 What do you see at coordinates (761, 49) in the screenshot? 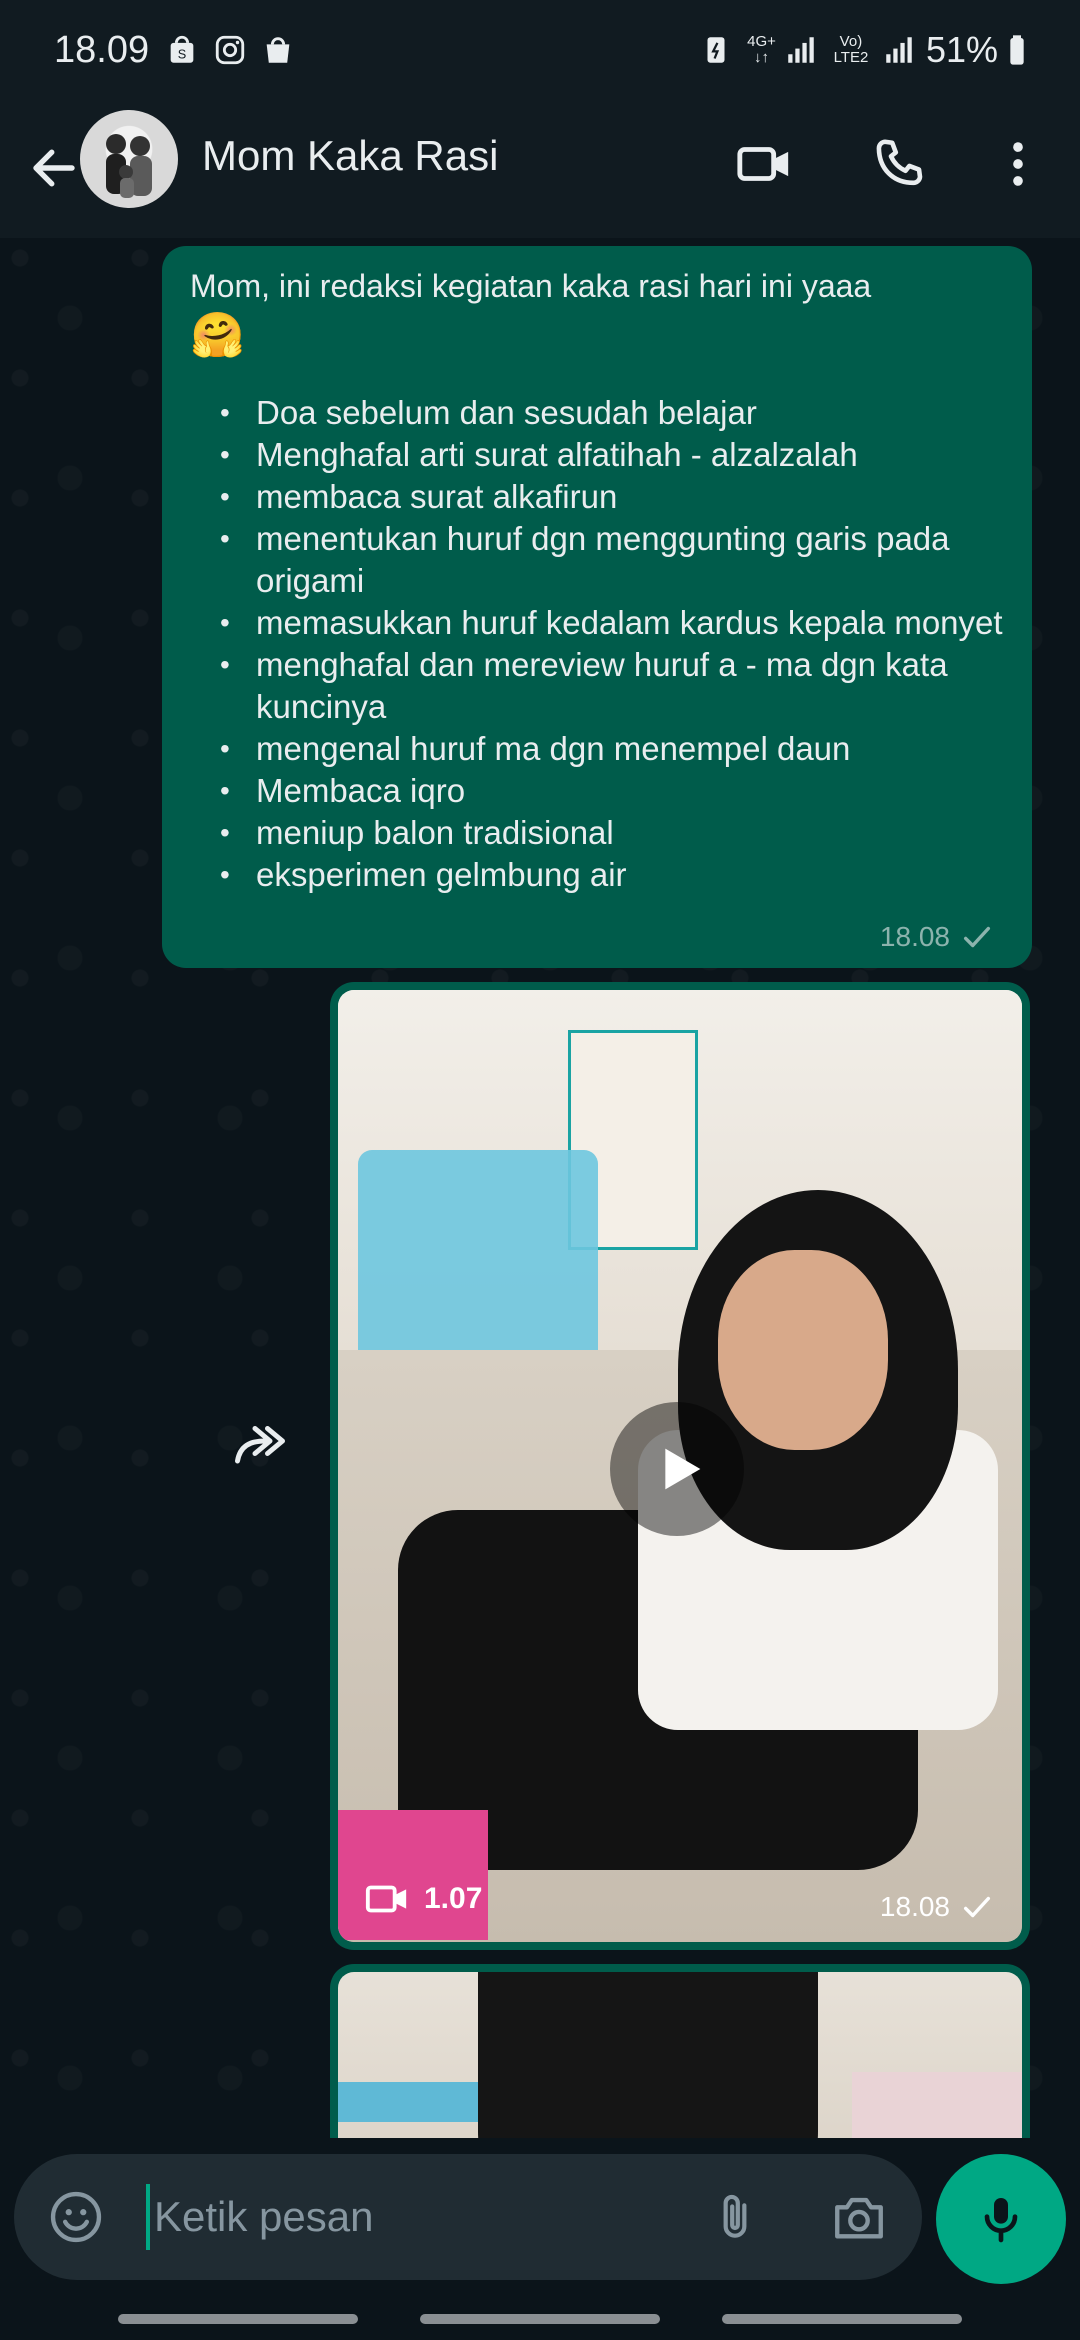
I see `network-type: 4G+ ↓↑` at bounding box center [761, 49].